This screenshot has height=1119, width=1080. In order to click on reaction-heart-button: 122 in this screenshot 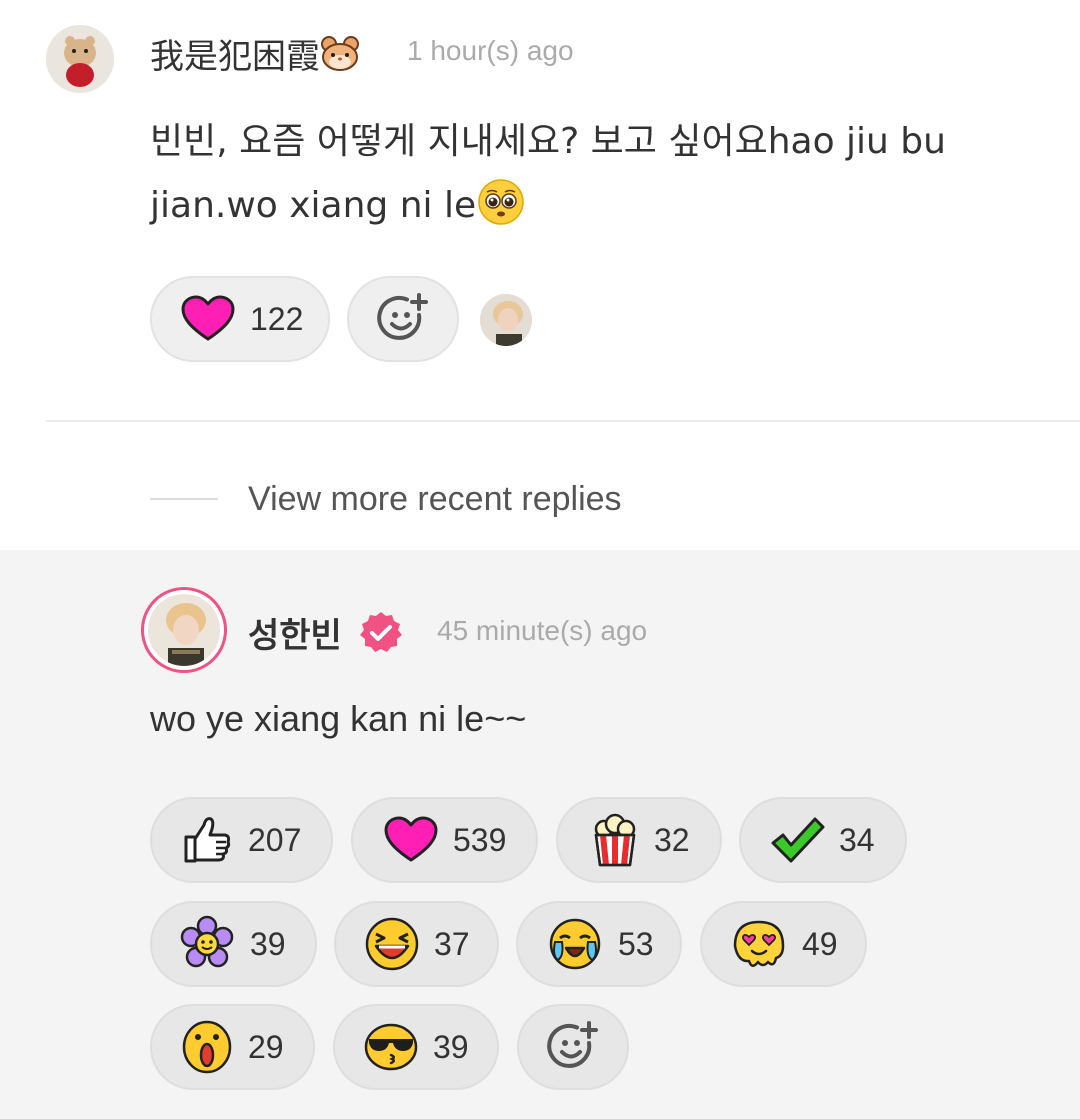, I will do `click(240, 319)`.